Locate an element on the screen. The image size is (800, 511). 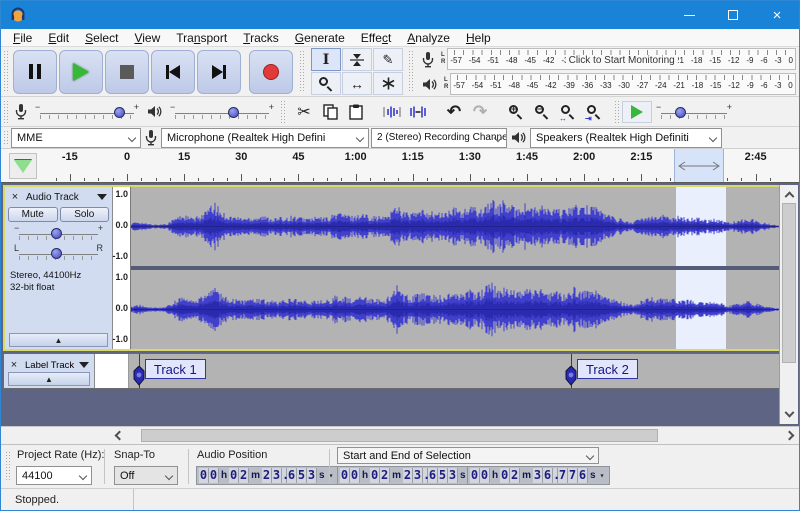
vertical-scrollbar is located at coordinates (788, 304).